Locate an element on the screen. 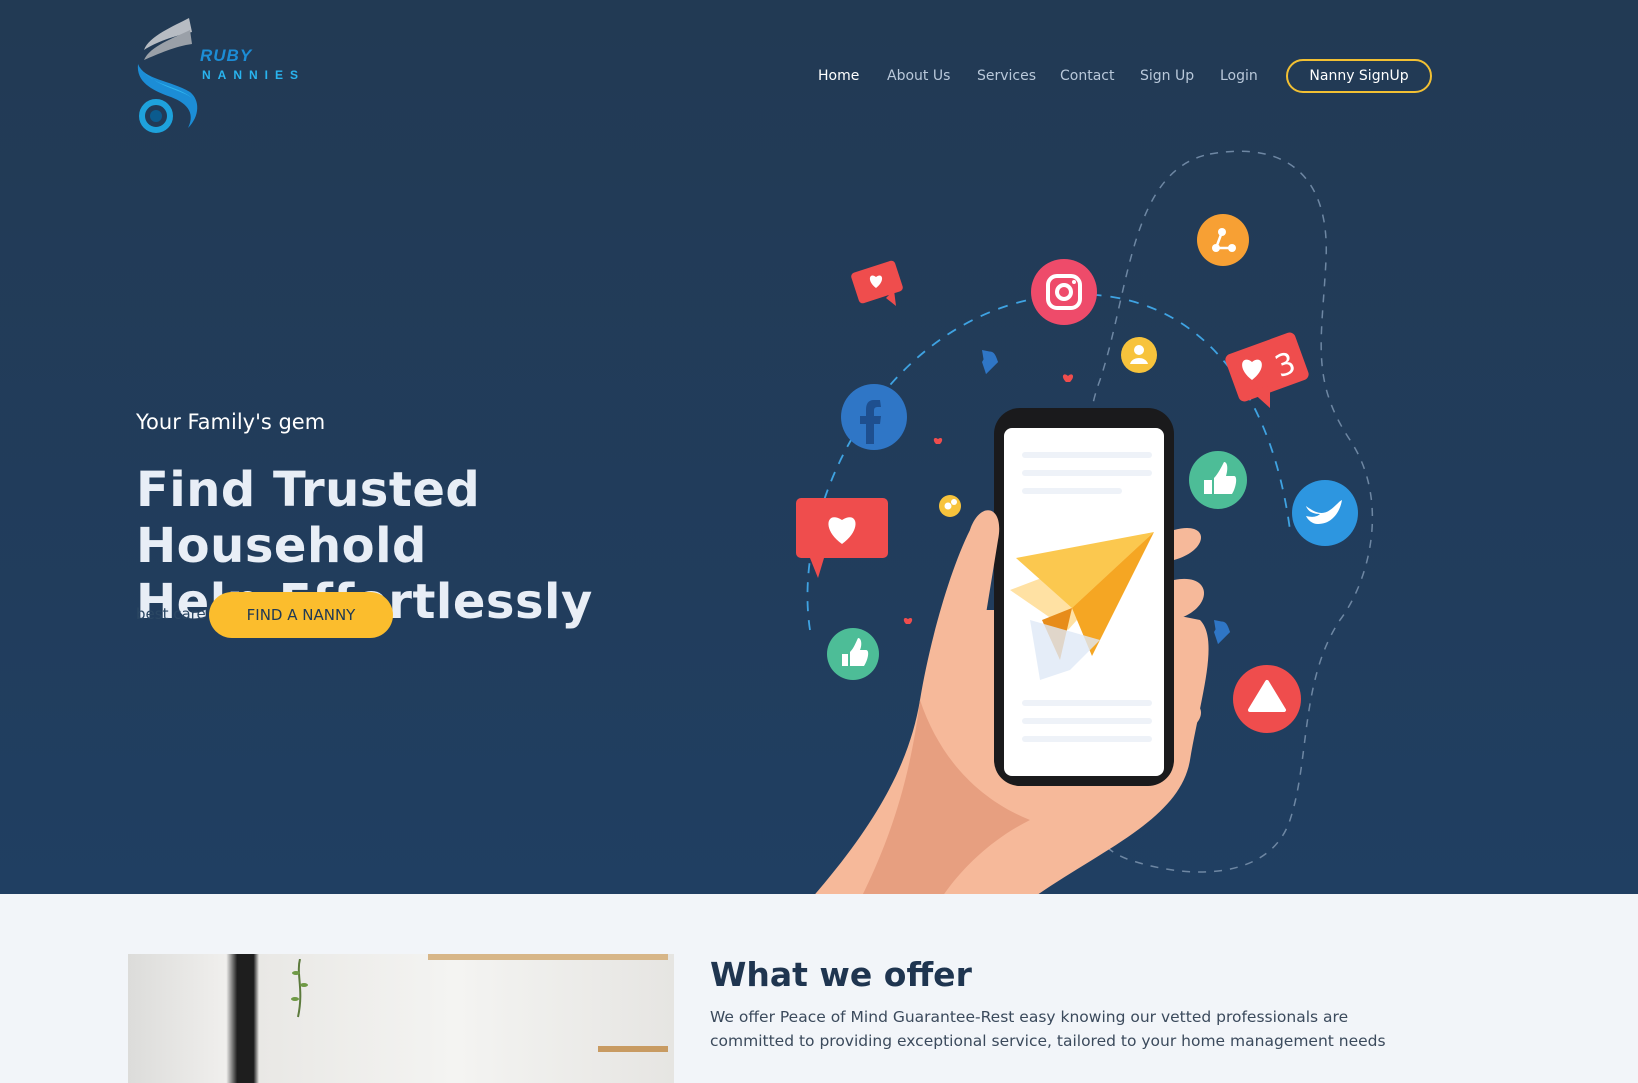  nanny-signup-button: Nanny SignUp is located at coordinates (1359, 76).